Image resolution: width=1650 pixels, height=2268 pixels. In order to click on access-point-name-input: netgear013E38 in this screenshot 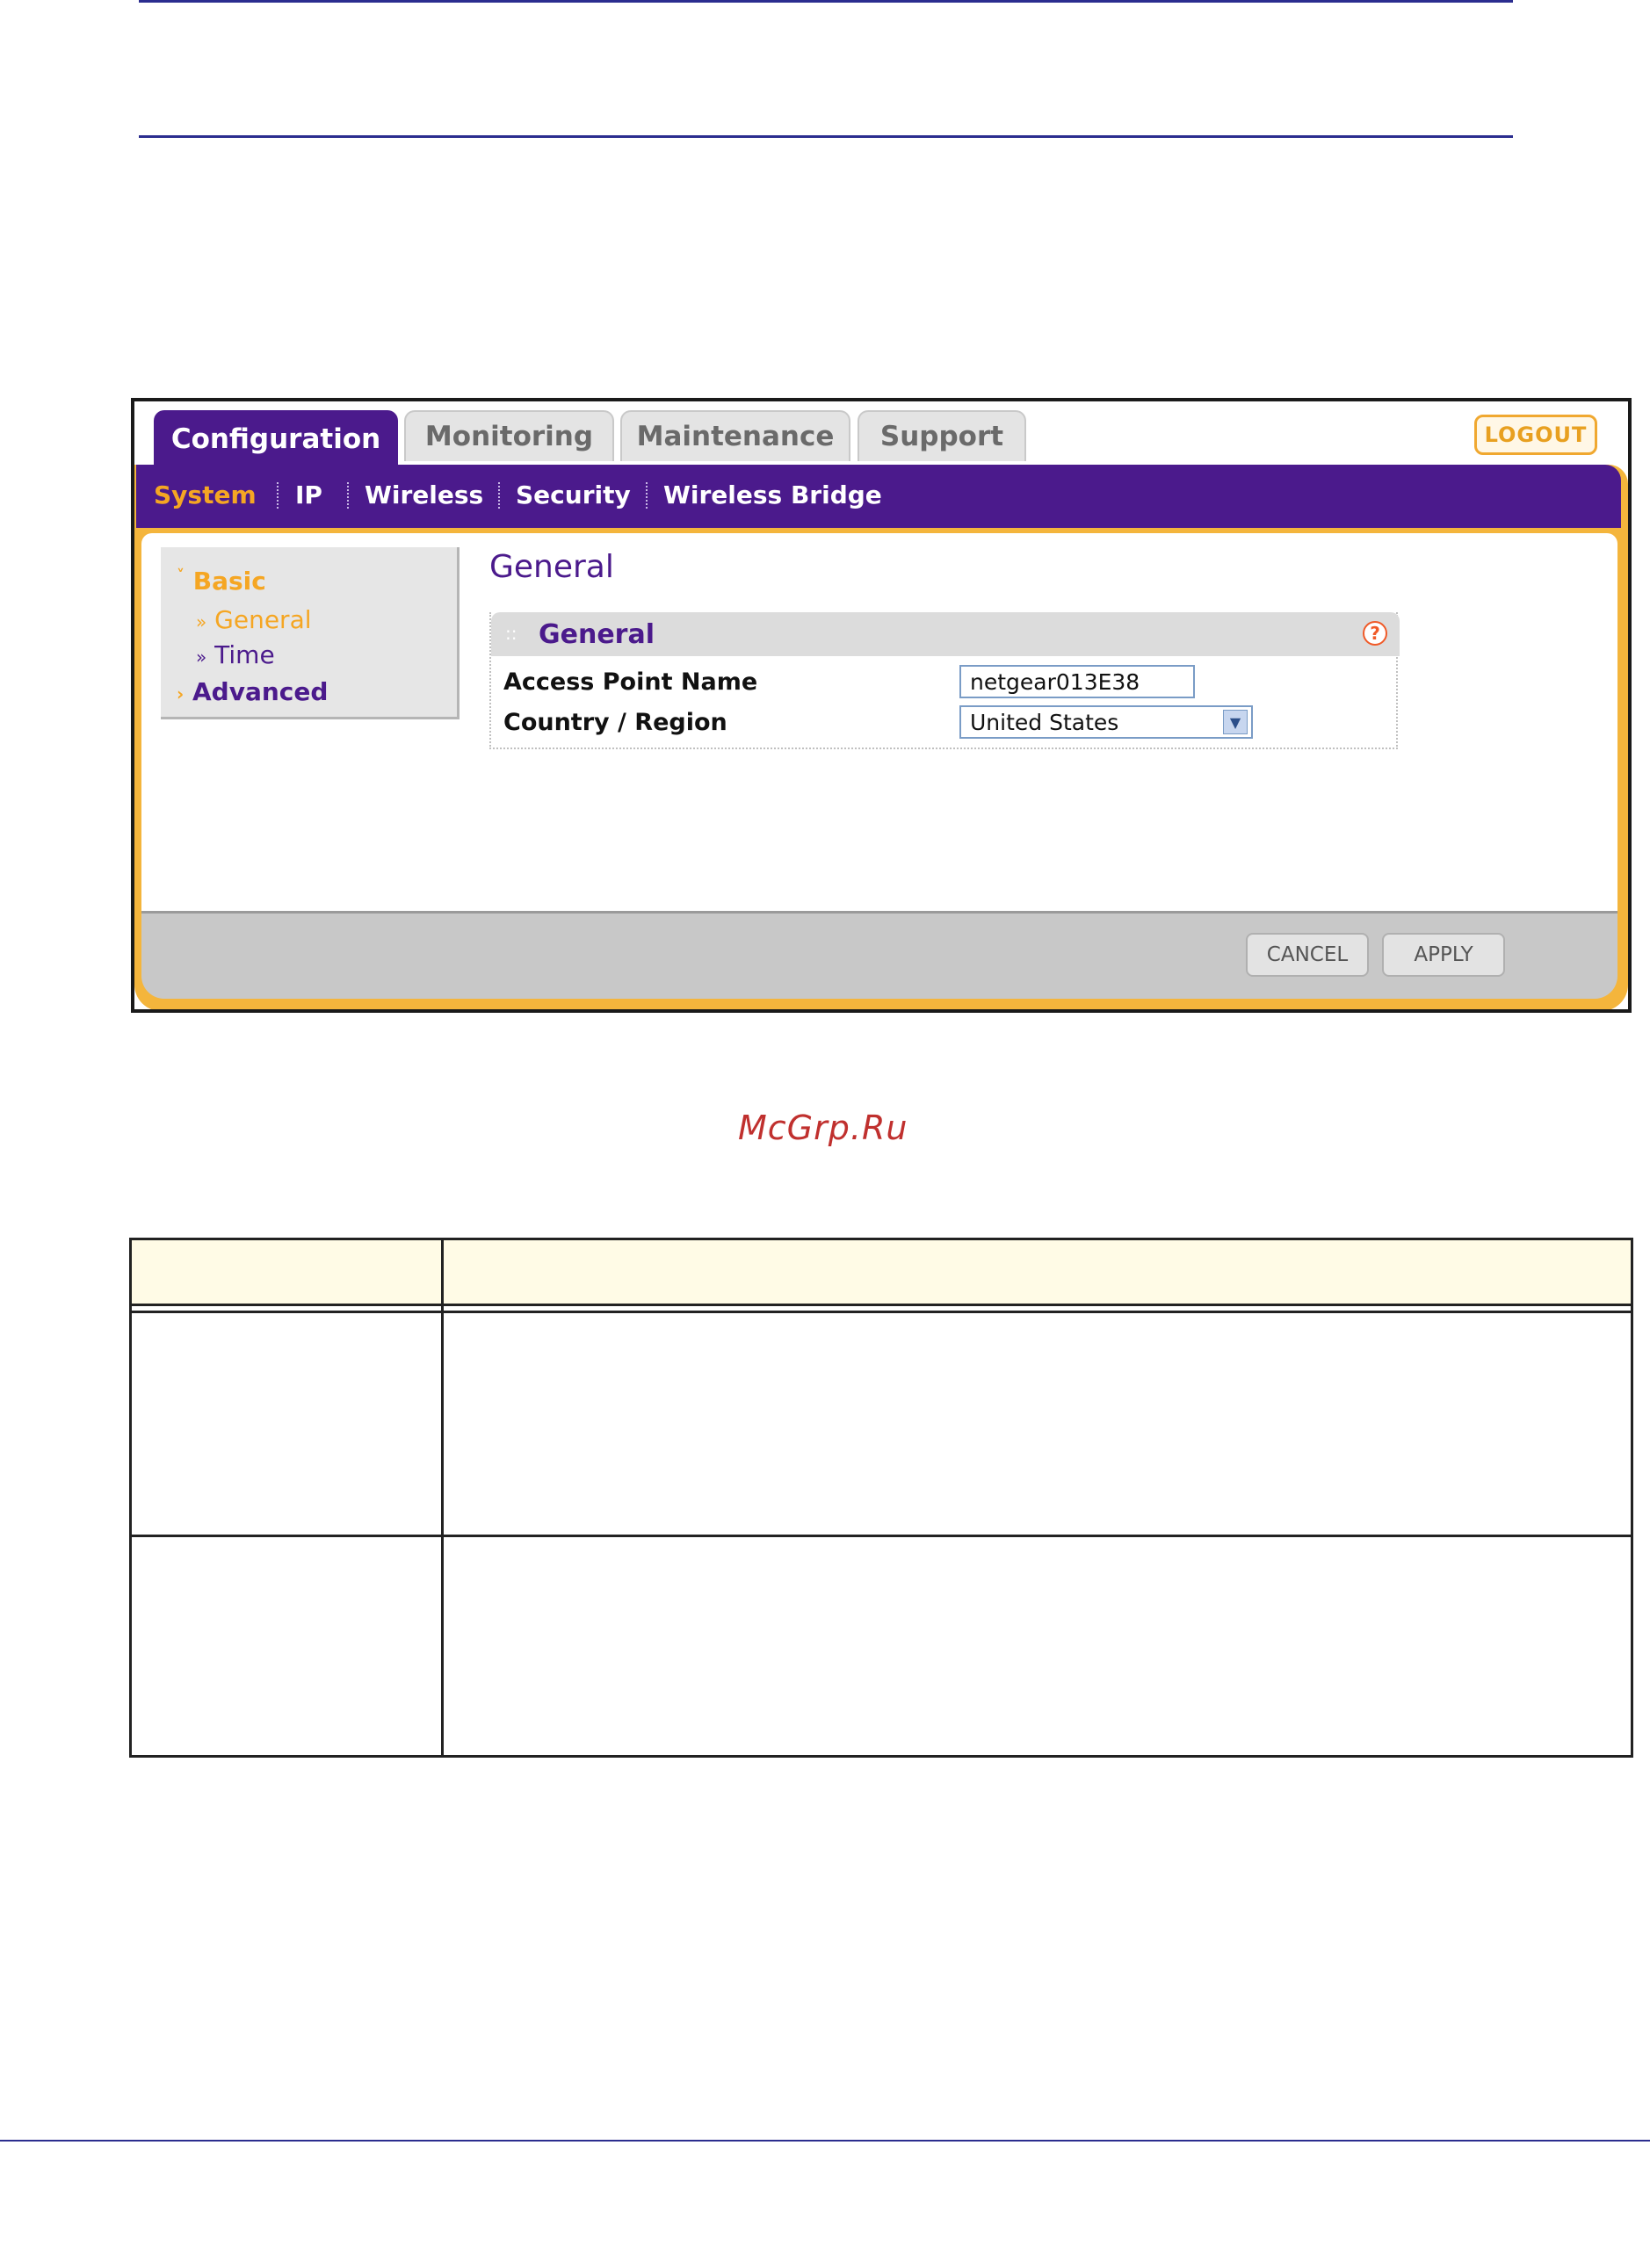, I will do `click(1077, 682)`.